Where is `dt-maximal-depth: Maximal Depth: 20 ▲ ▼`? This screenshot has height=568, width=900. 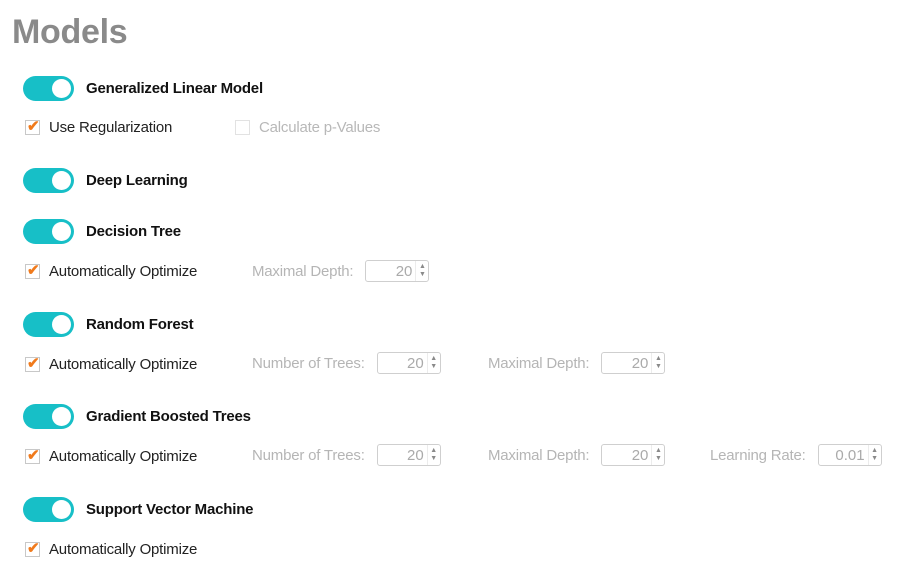 dt-maximal-depth: Maximal Depth: 20 ▲ ▼ is located at coordinates (341, 271).